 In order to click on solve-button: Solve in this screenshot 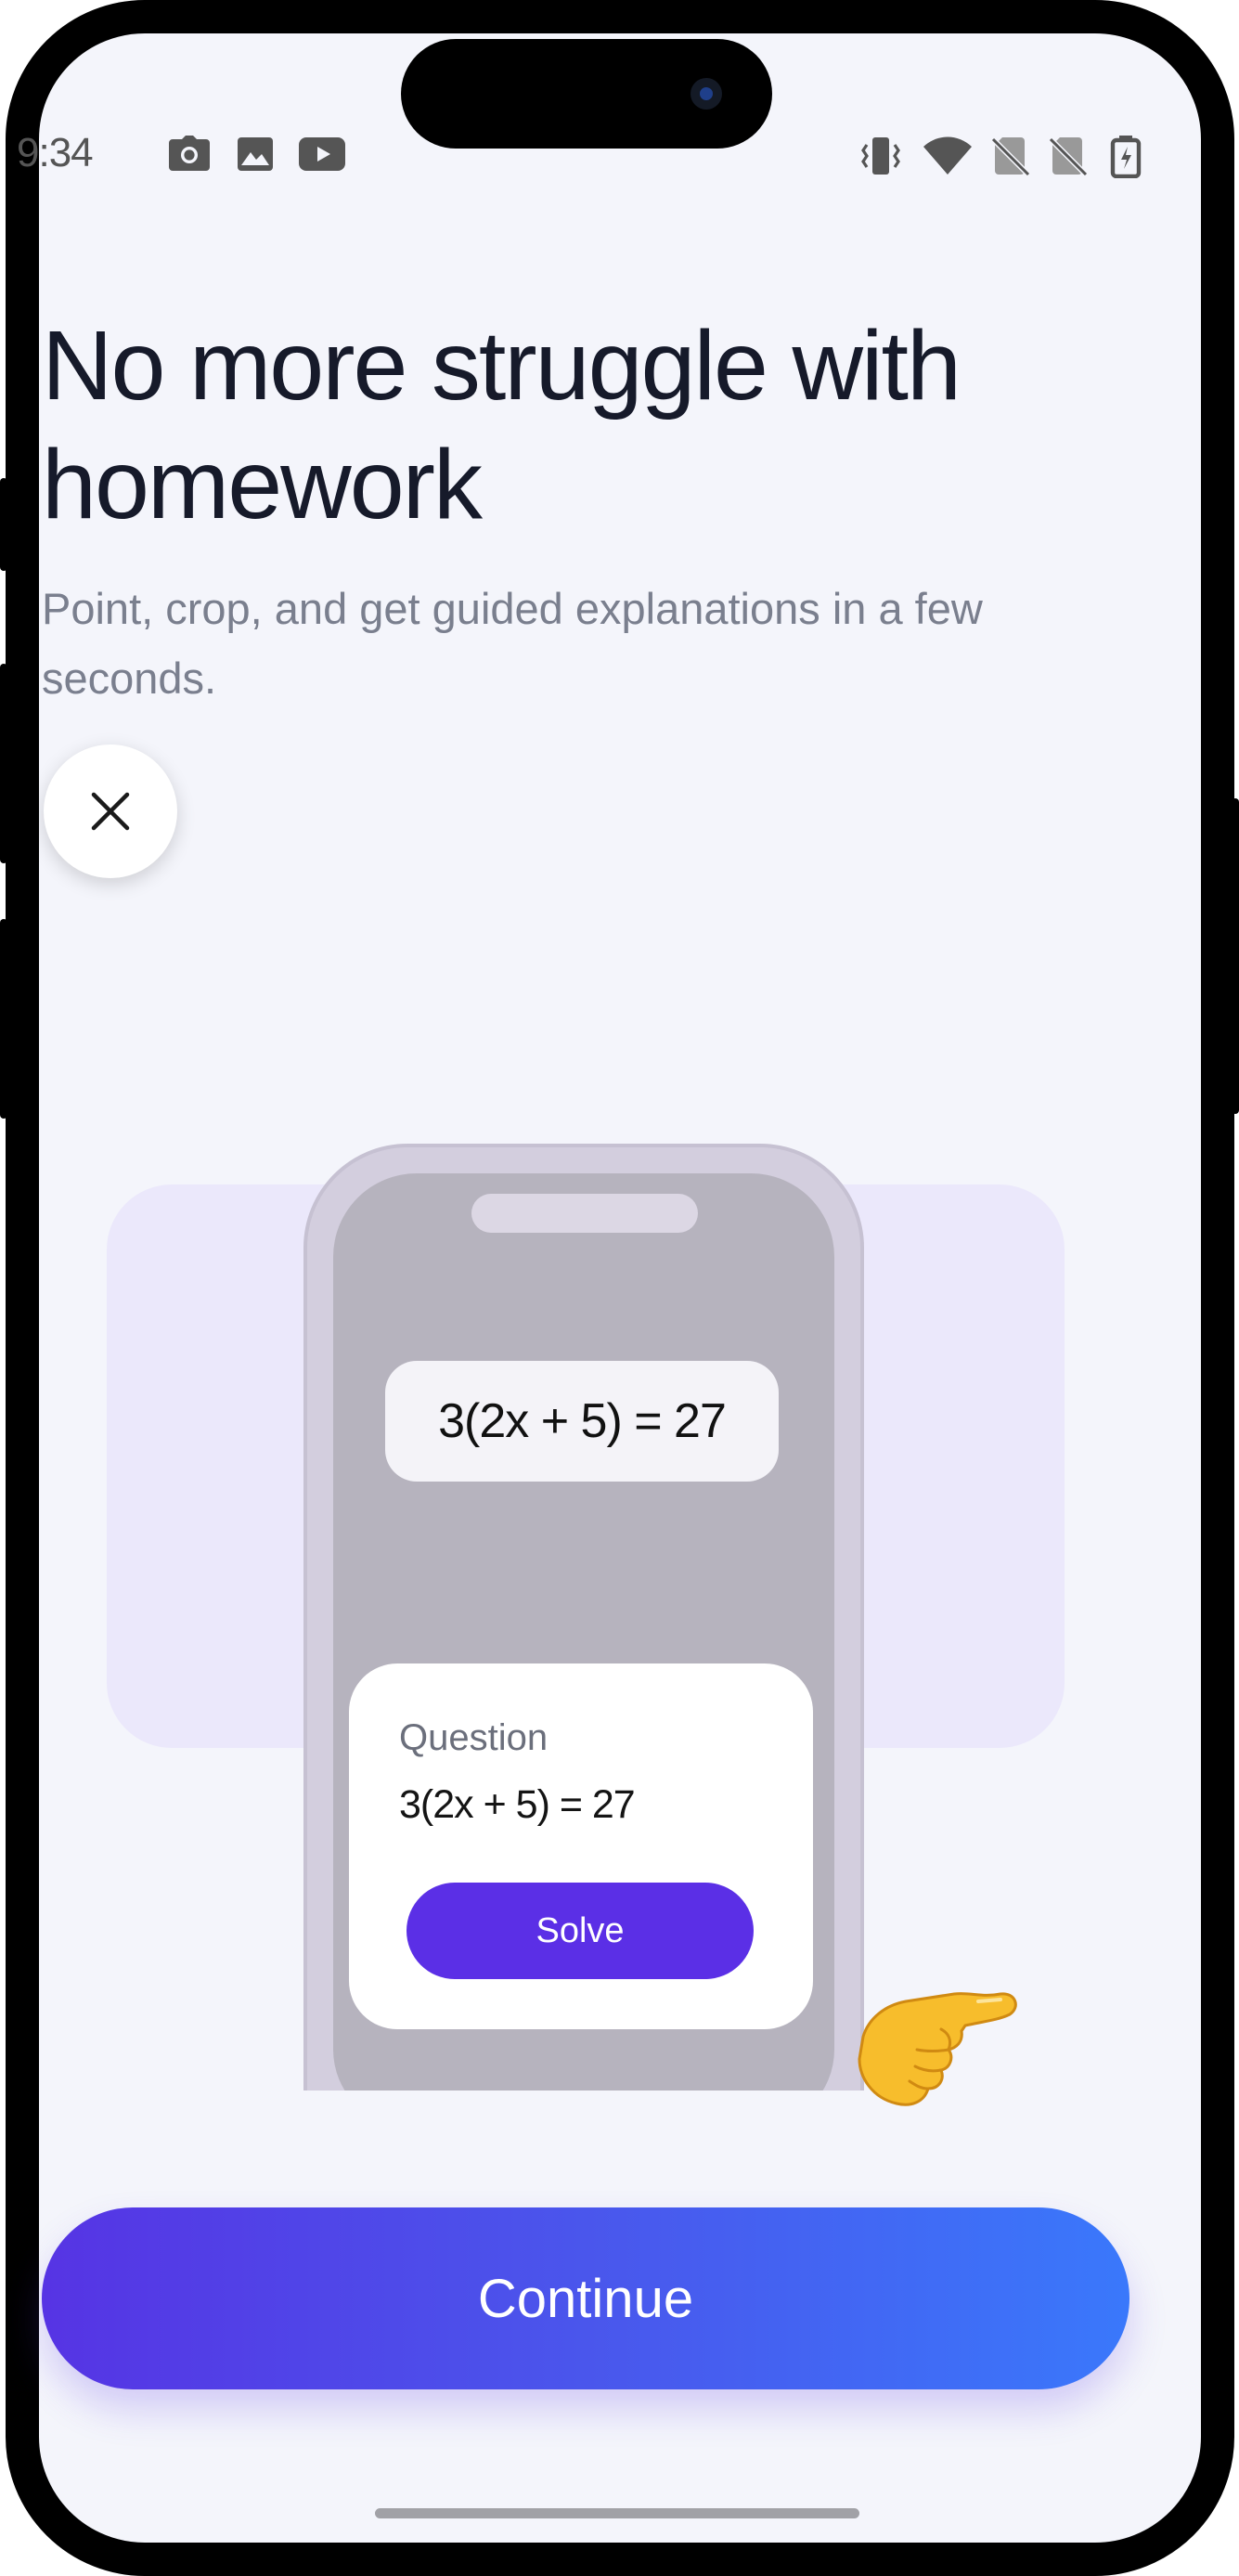, I will do `click(580, 1931)`.